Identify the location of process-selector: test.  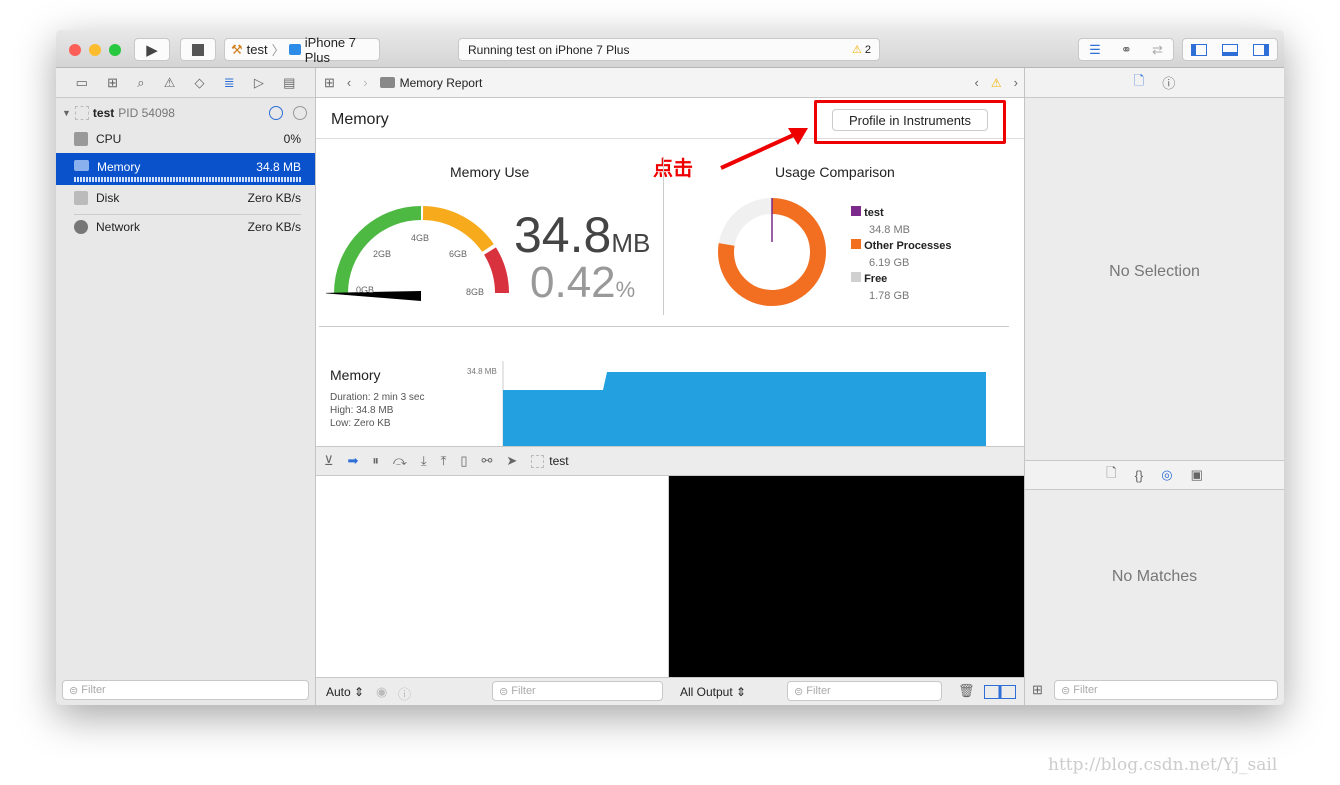
(550, 461).